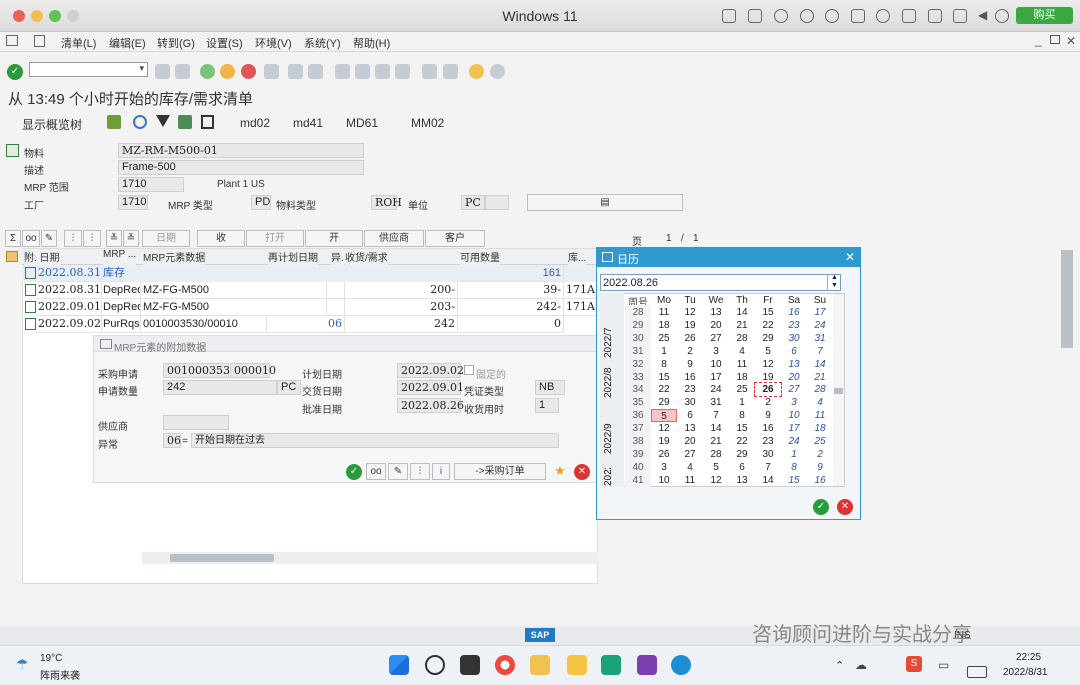 The width and height of the screenshot is (1080, 685). Describe the element at coordinates (605, 202) in the screenshot. I see `detail-button: ▤` at that location.